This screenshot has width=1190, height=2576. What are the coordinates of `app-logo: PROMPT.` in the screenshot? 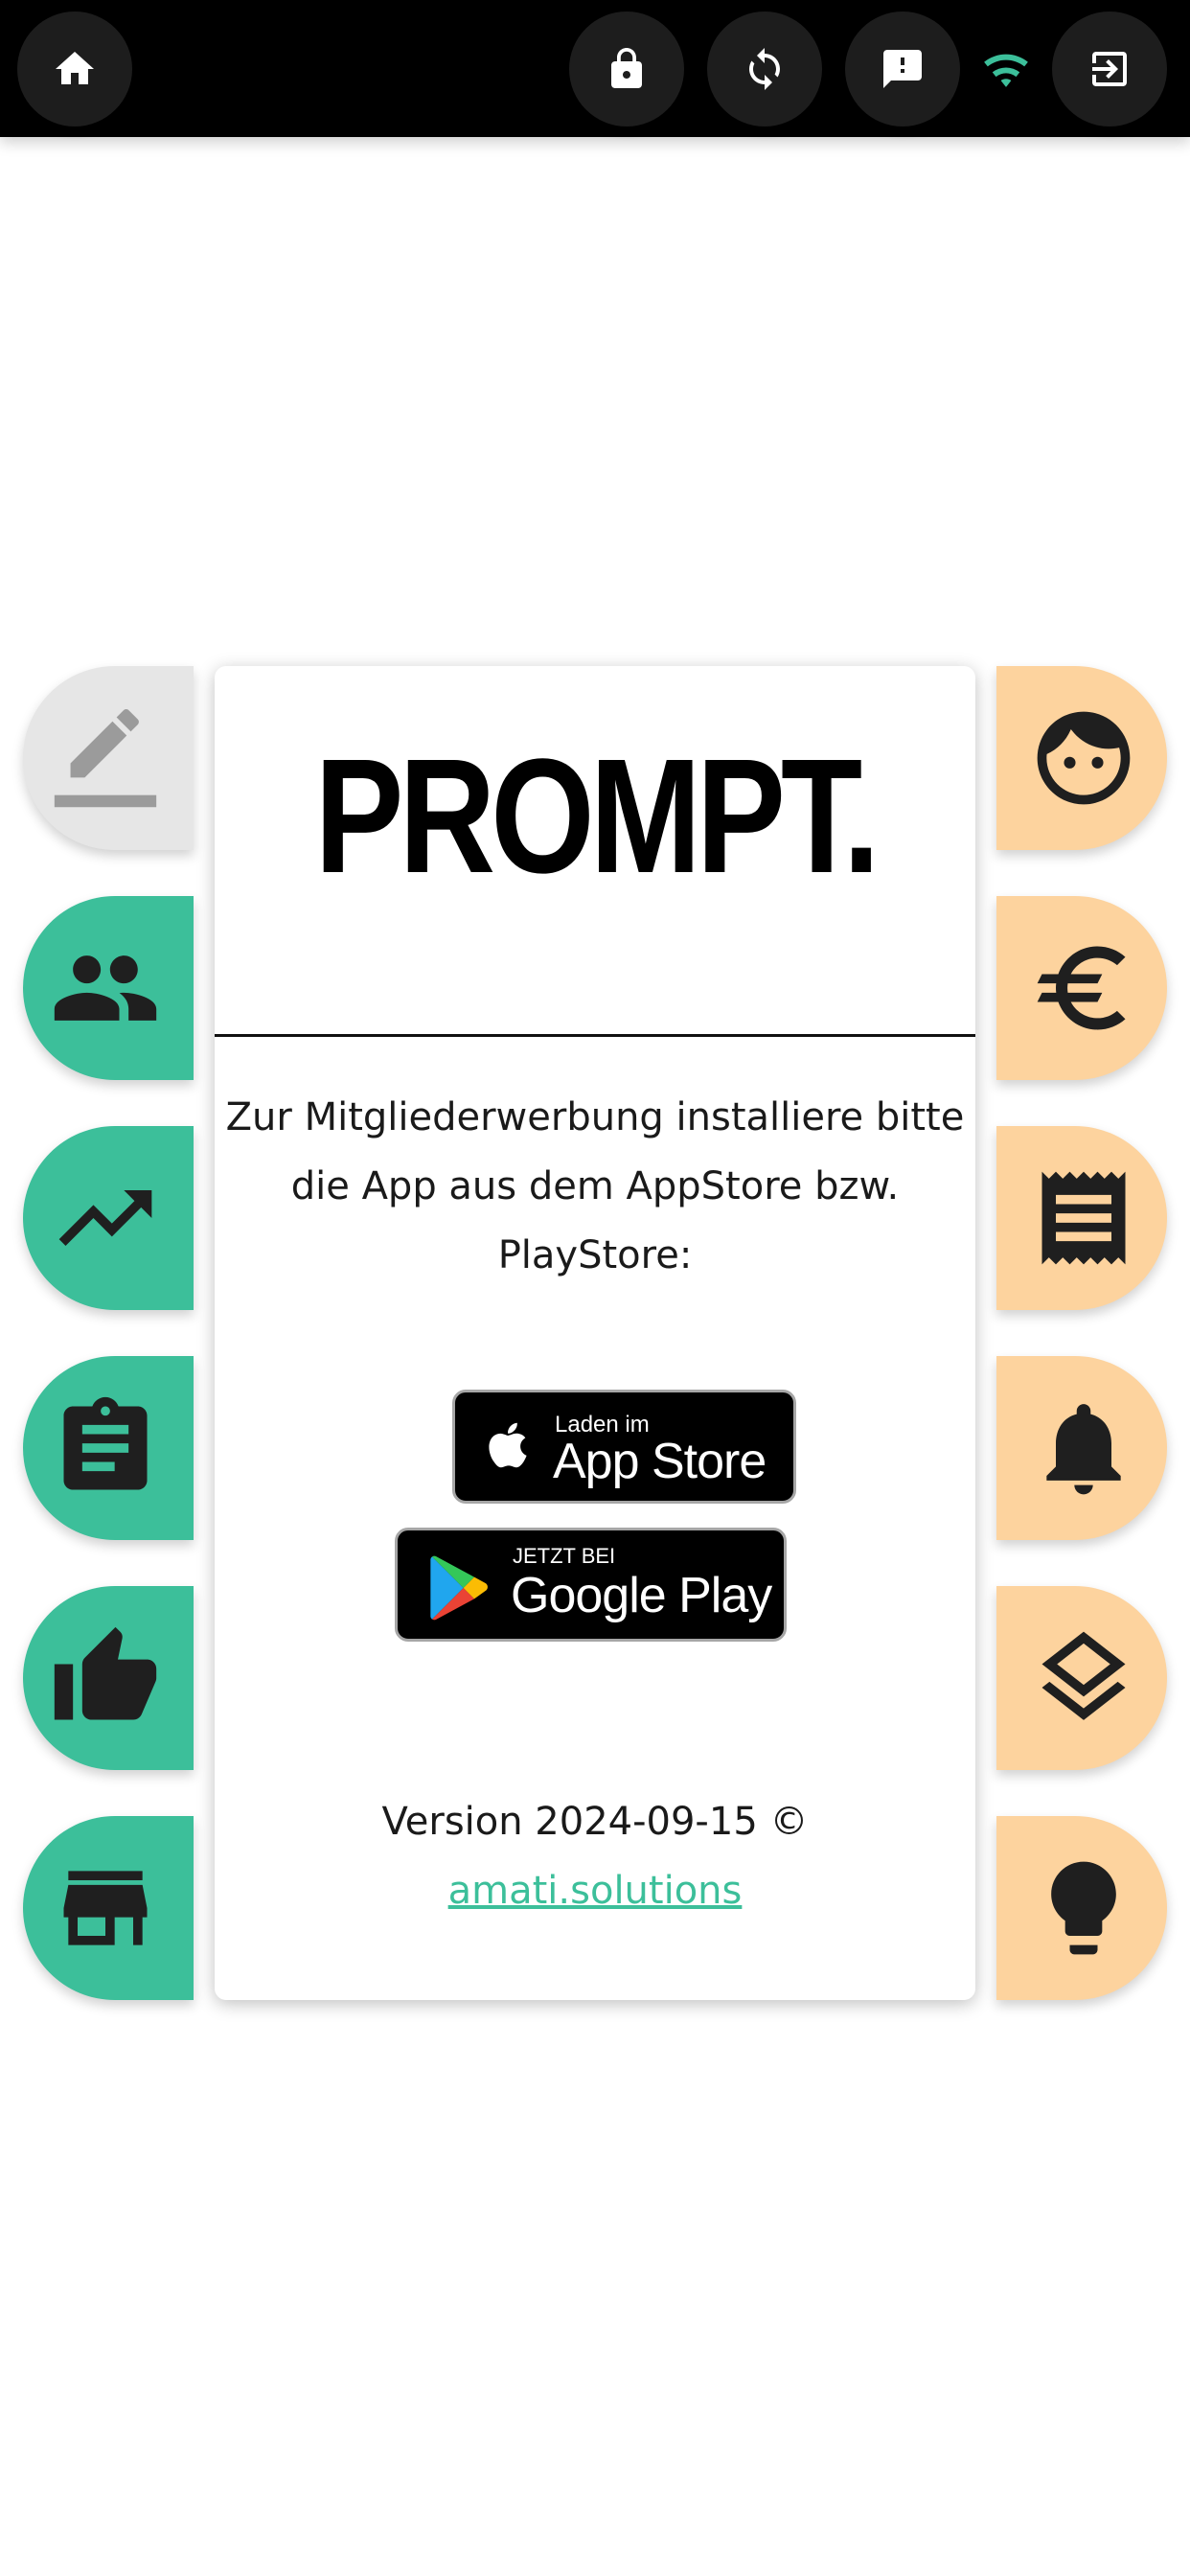 It's located at (597, 816).